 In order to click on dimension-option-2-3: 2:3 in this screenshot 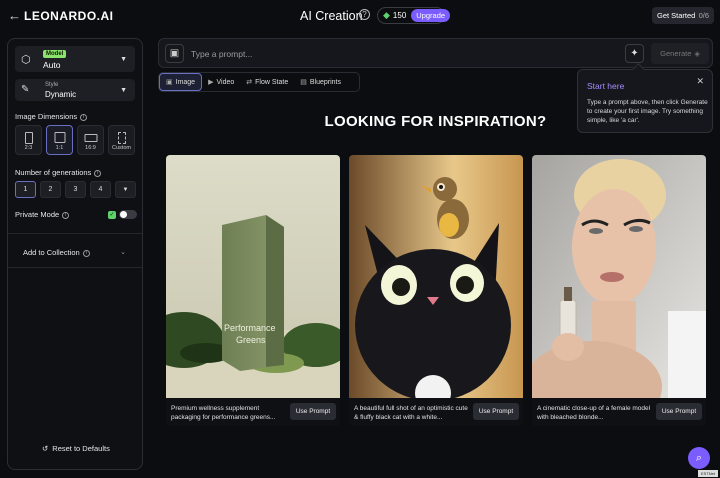, I will do `click(28, 140)`.